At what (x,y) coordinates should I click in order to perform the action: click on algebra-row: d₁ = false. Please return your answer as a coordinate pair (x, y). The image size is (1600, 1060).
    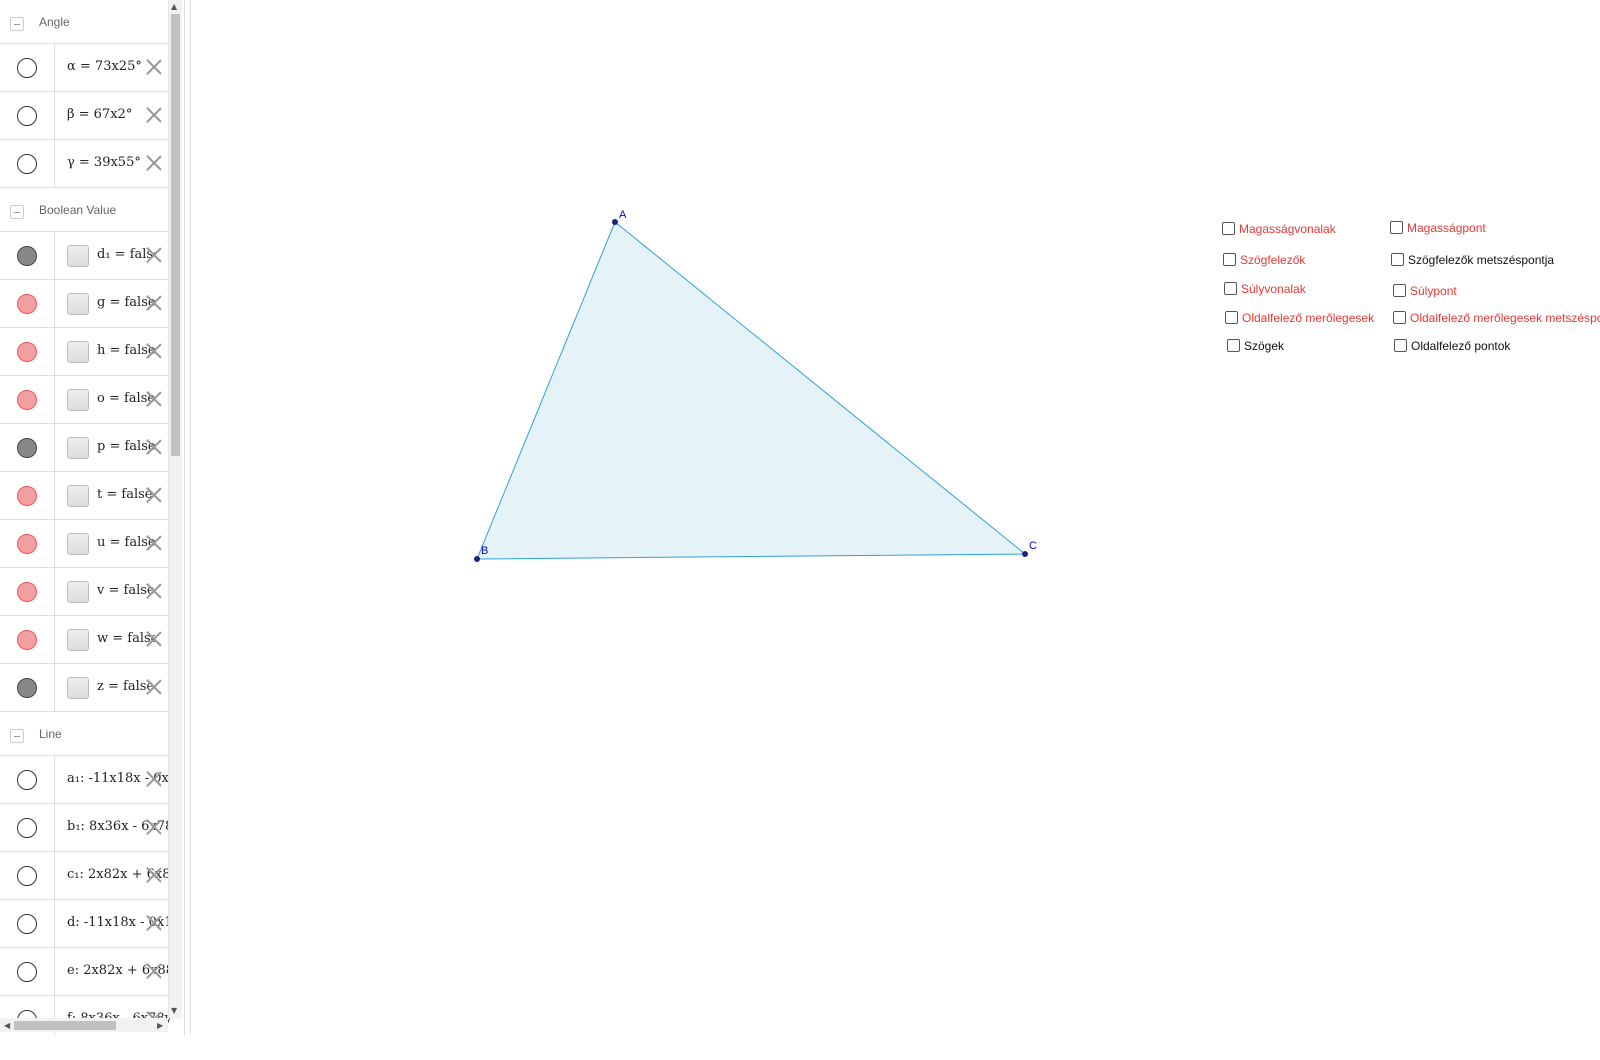
    Looking at the image, I should click on (84, 256).